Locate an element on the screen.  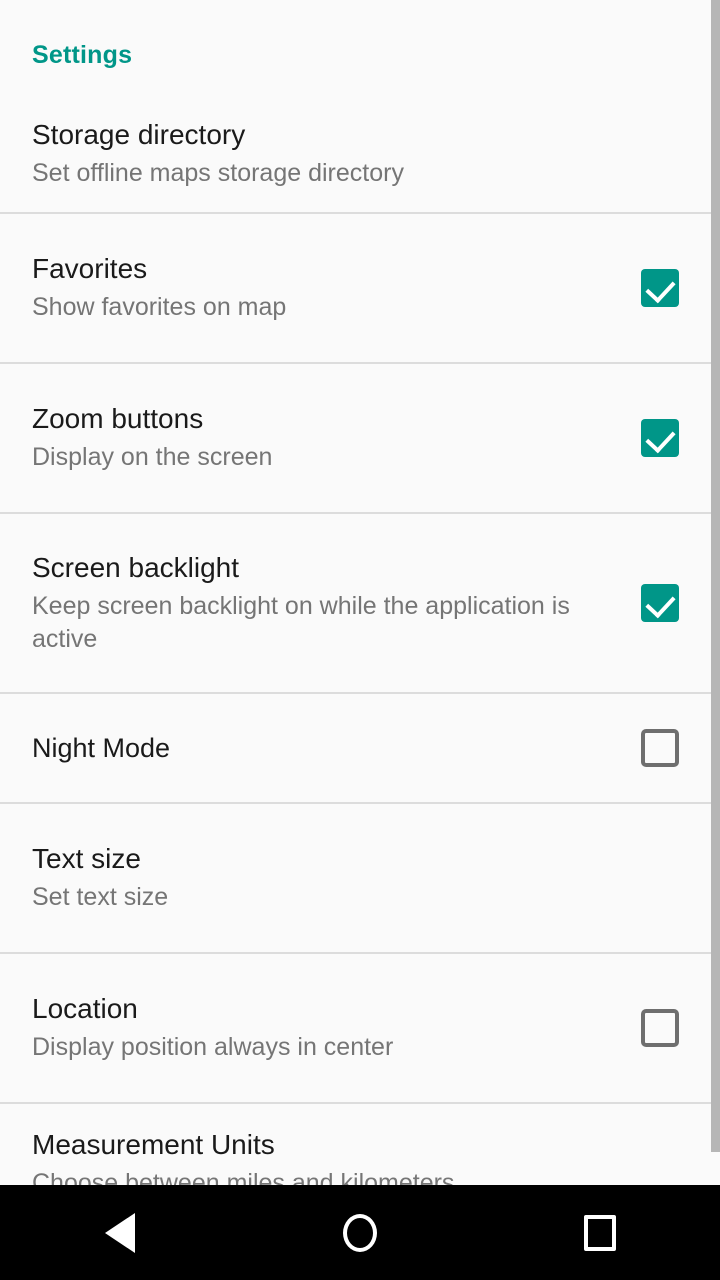
row-title: Night Mode is located at coordinates (101, 747).